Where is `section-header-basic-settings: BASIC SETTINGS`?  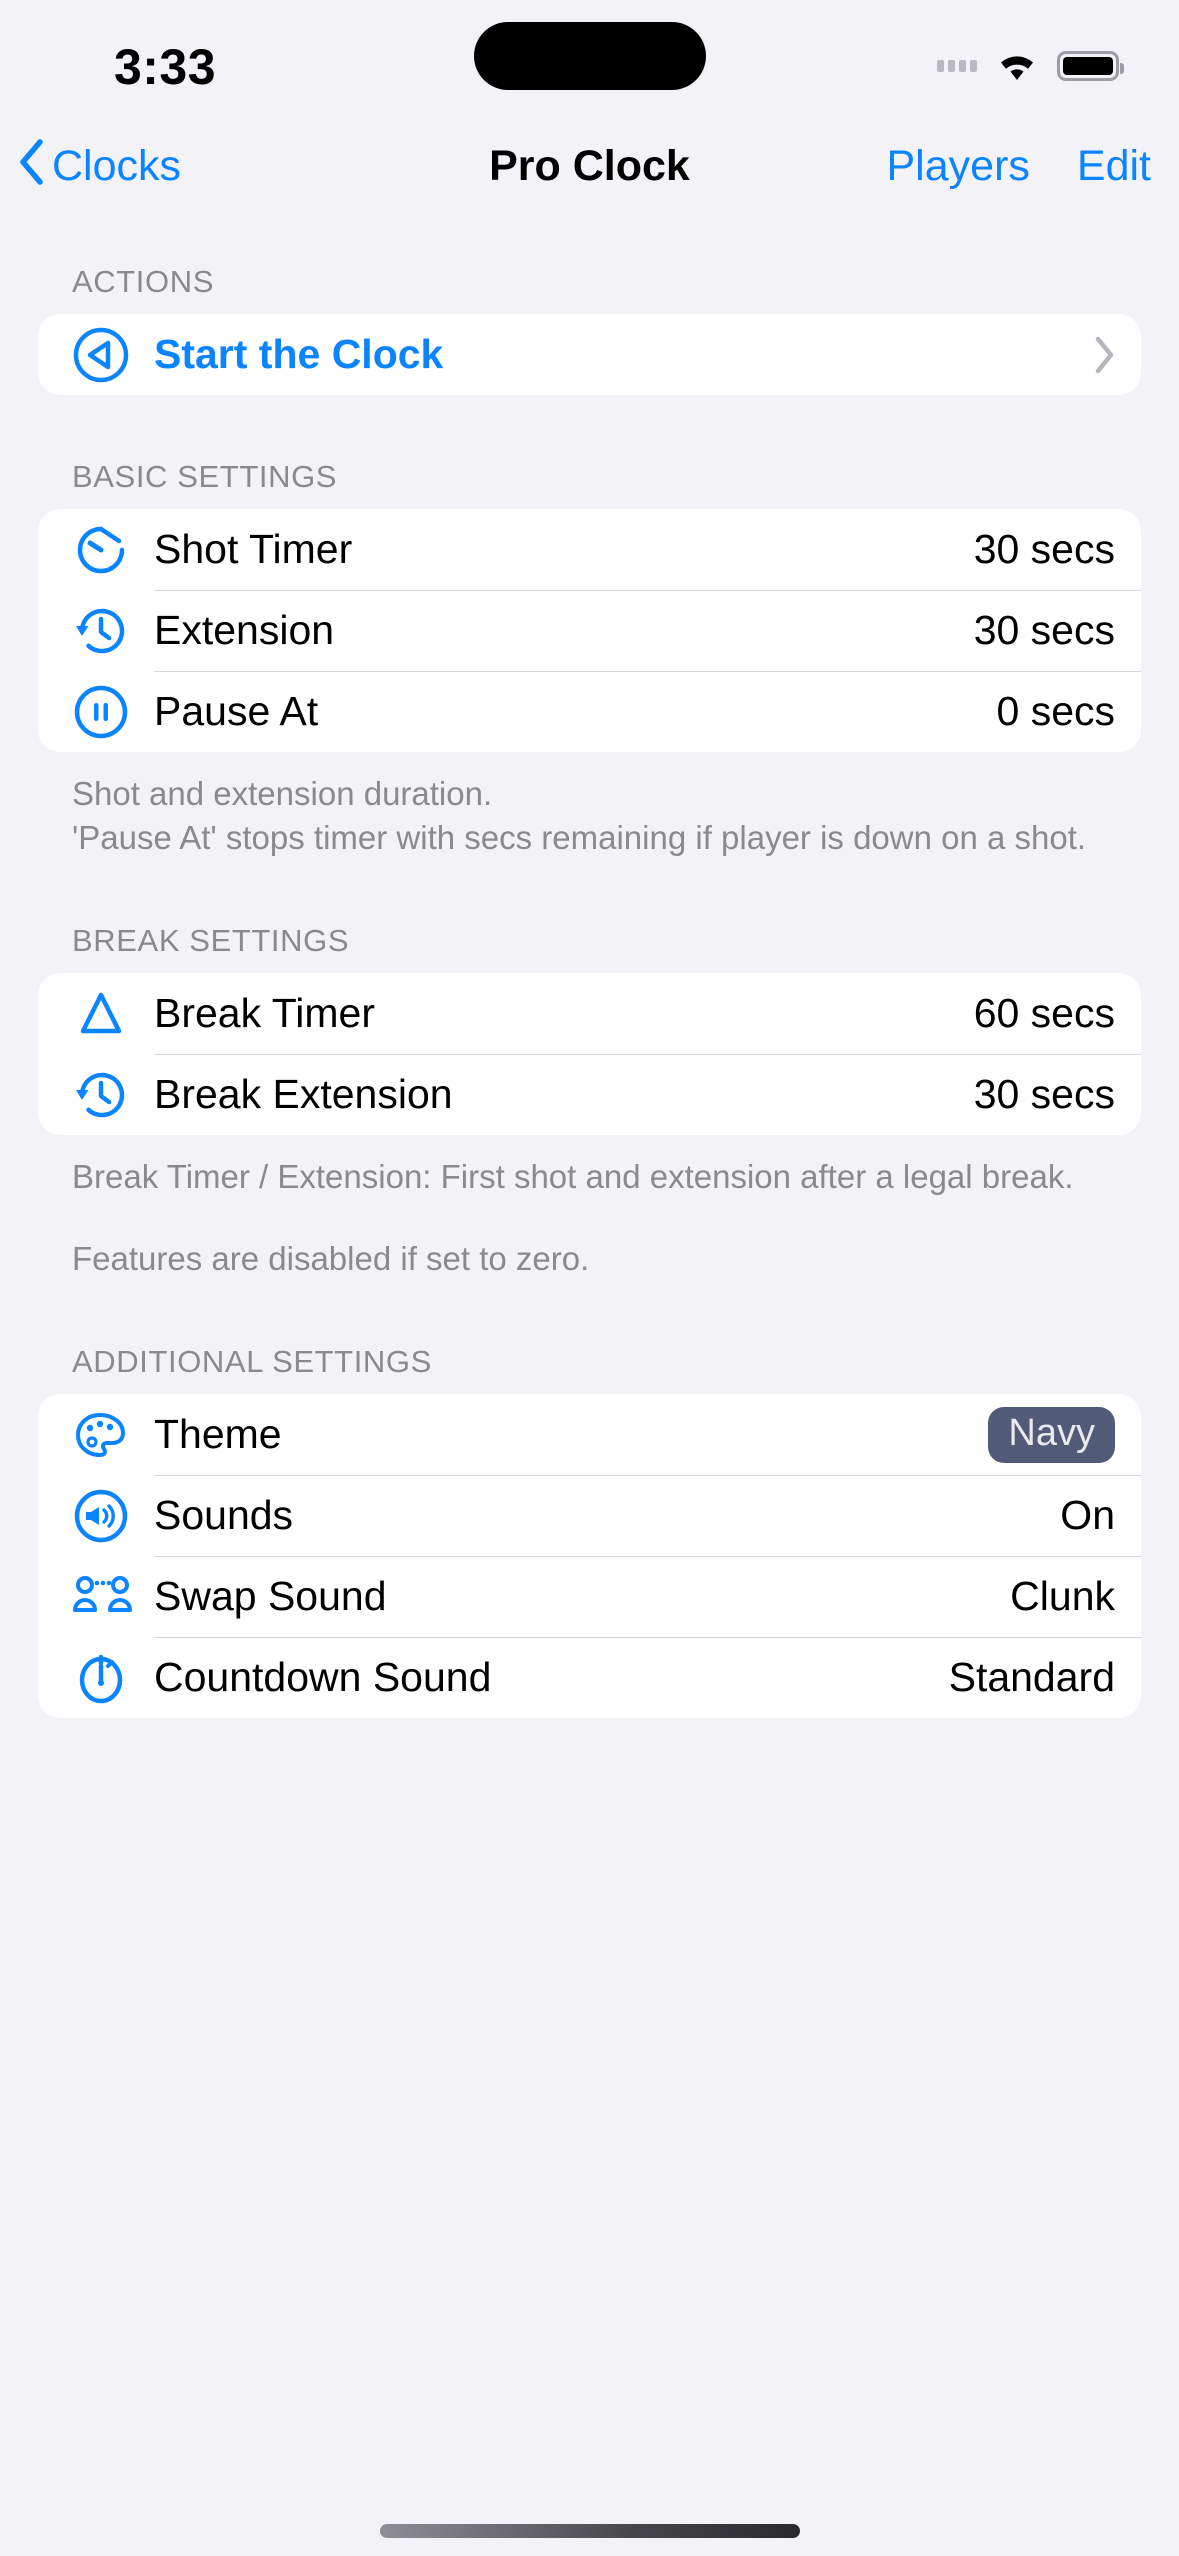 section-header-basic-settings: BASIC SETTINGS is located at coordinates (205, 476).